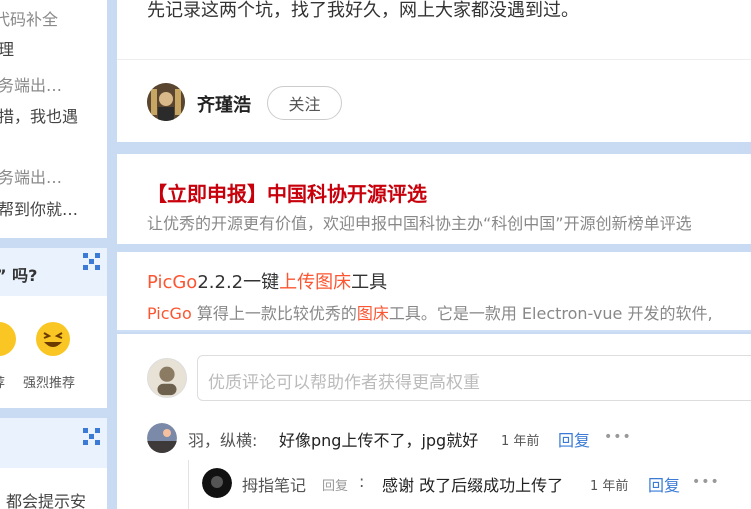 This screenshot has width=751, height=509. I want to click on desc-highlight: PicGo, so click(169, 313).